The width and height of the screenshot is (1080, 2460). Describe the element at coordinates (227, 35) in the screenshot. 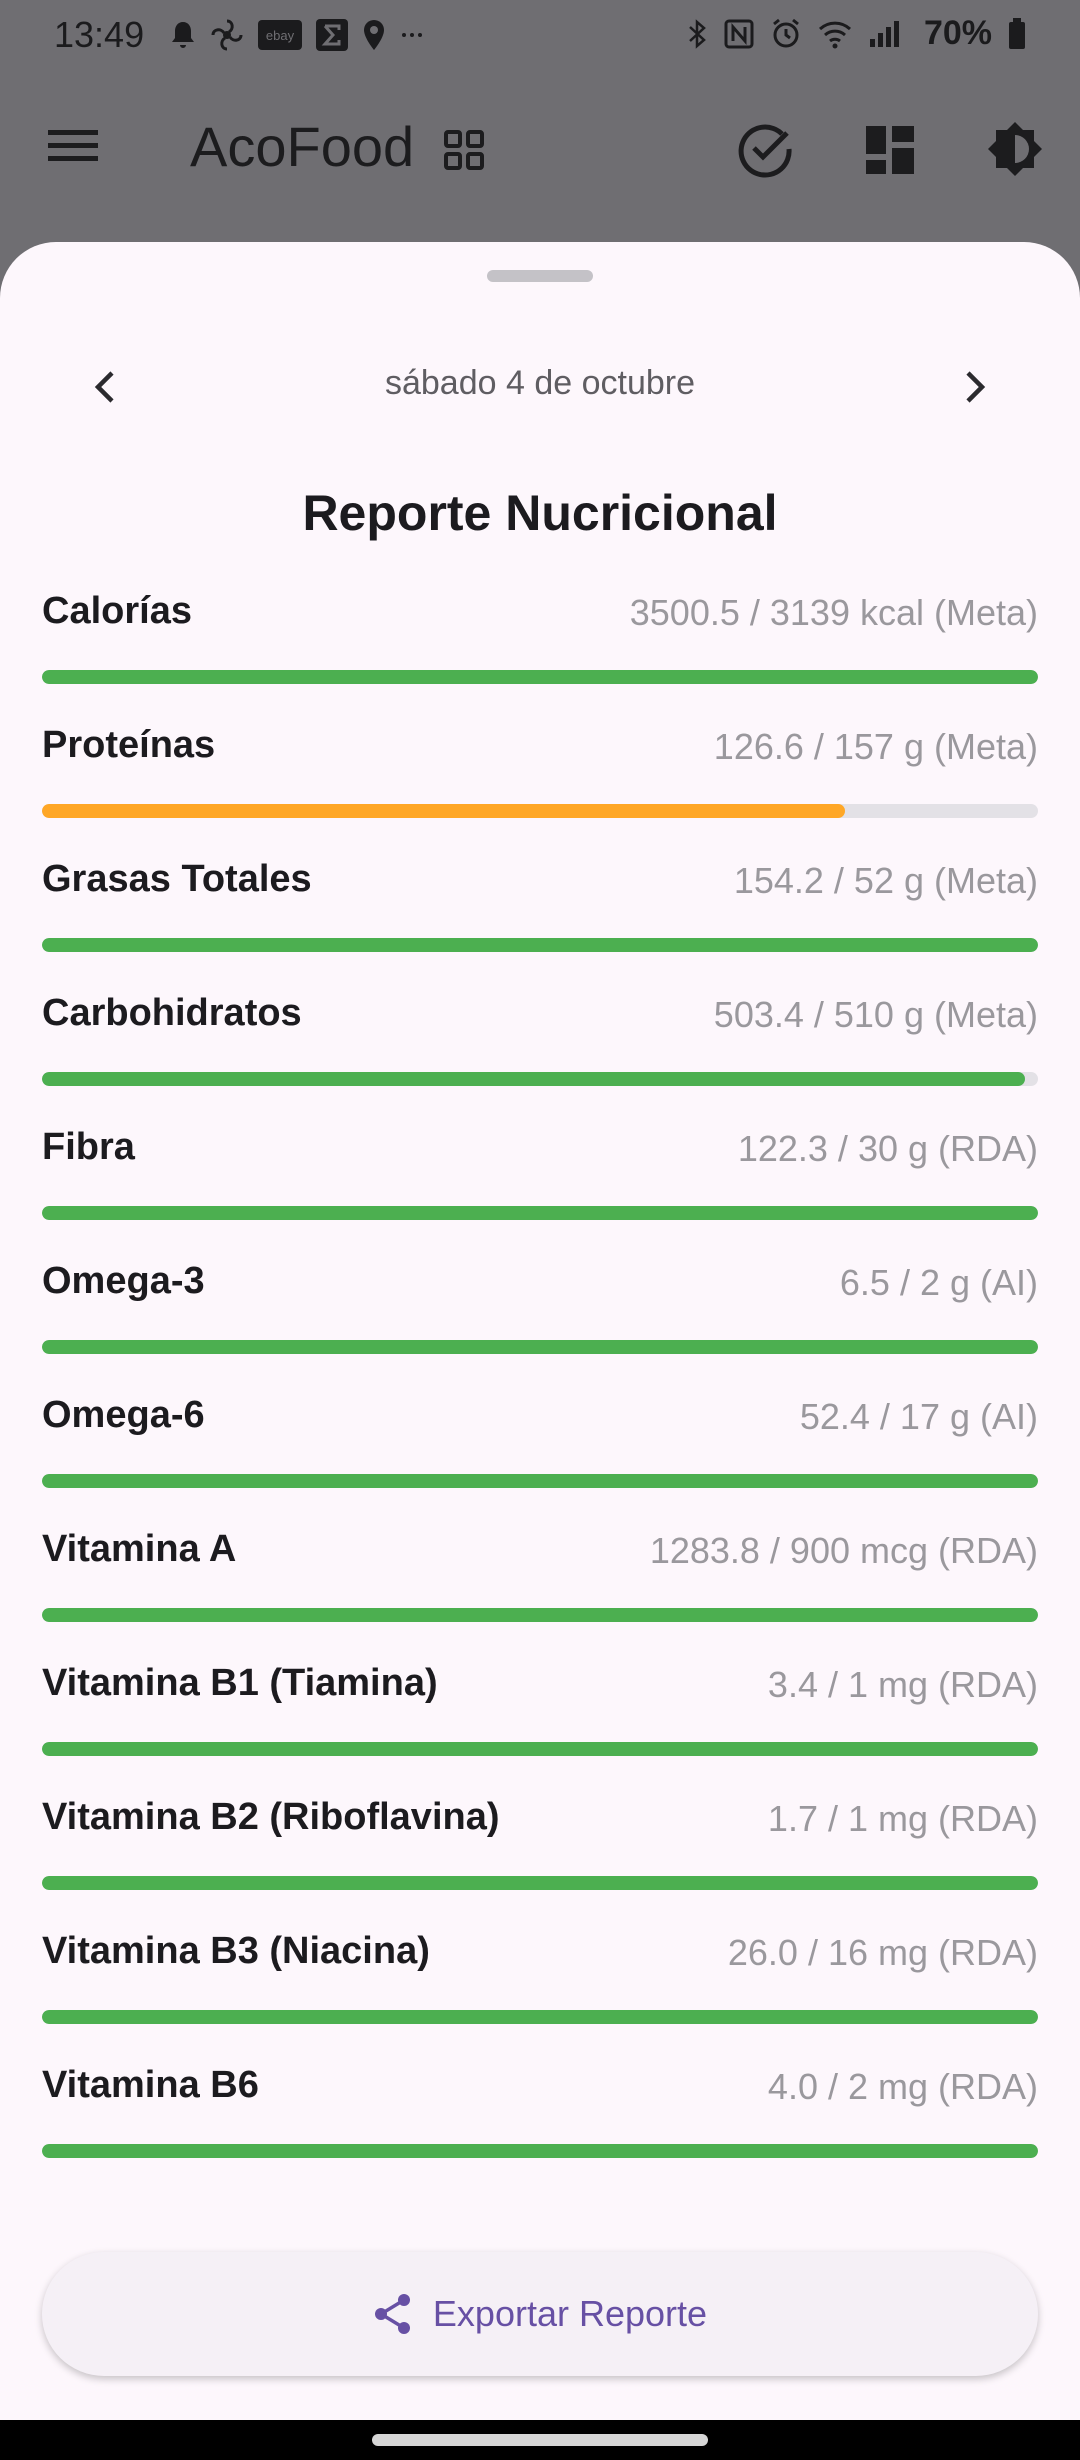

I see `fan-icon` at that location.